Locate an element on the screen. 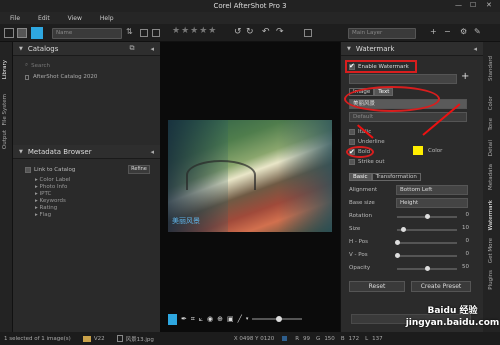  pen-tool-icon: ✒ is located at coordinates (184, 319).